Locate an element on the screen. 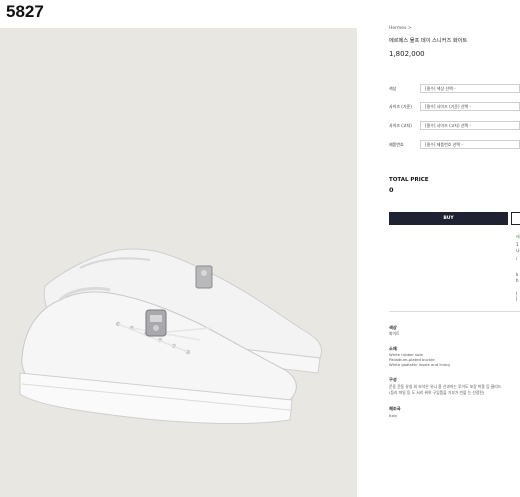 The height and width of the screenshot is (497, 520). size-base-select: [필수] 사이즈 (기준) 선택 - is located at coordinates (470, 106).